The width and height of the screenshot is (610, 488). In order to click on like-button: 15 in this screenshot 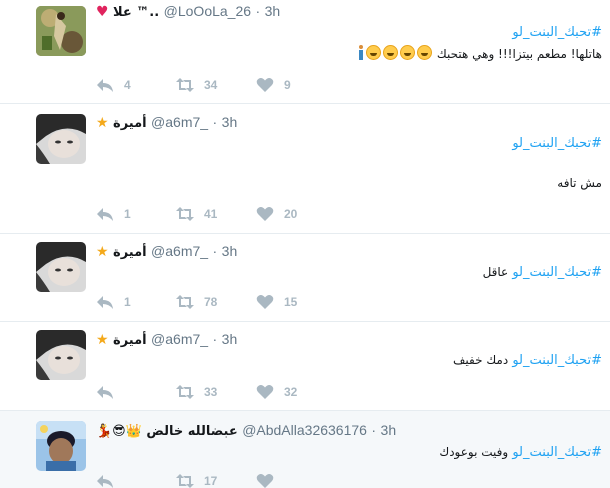, I will do `click(276, 302)`.